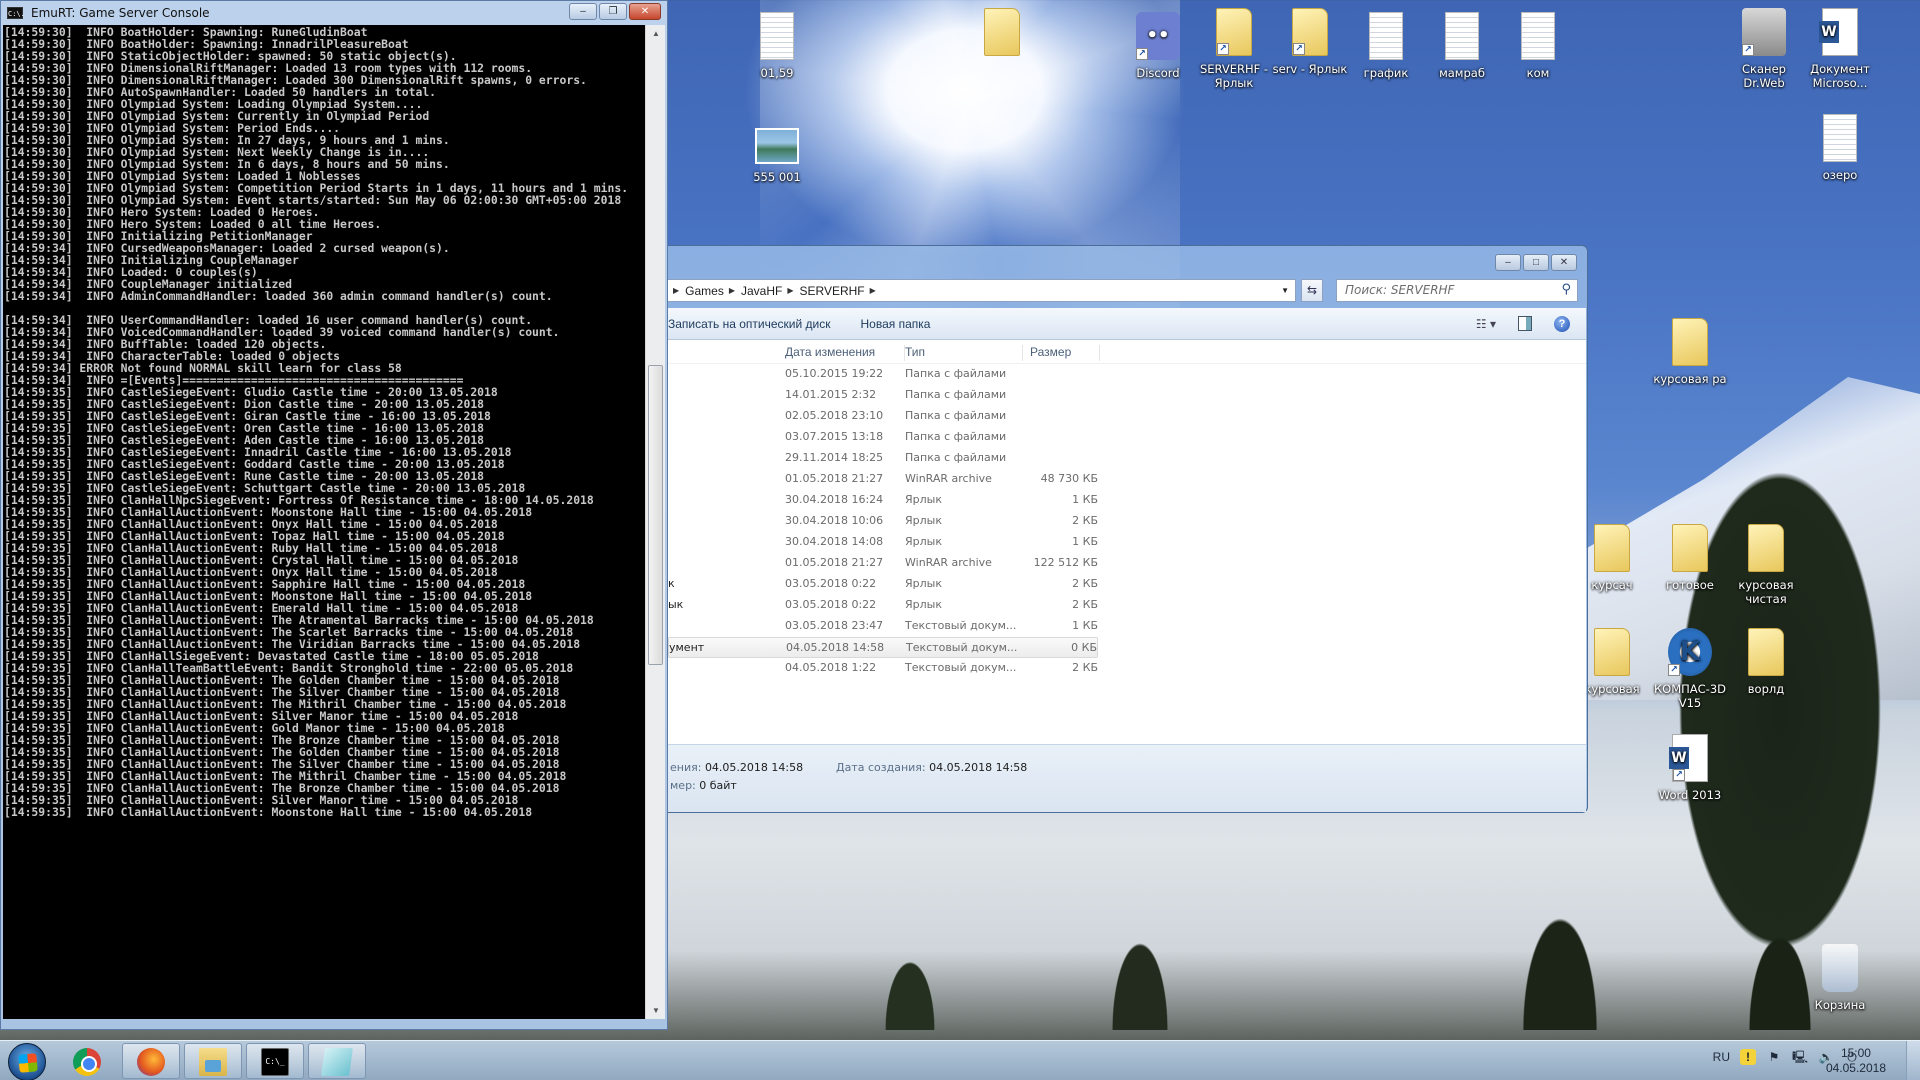 Image resolution: width=1920 pixels, height=1080 pixels. What do you see at coordinates (883, 626) in the screenshot?
I see `file-row: 03.05.2018 23:47 Текстовый докум... 1 КБ` at bounding box center [883, 626].